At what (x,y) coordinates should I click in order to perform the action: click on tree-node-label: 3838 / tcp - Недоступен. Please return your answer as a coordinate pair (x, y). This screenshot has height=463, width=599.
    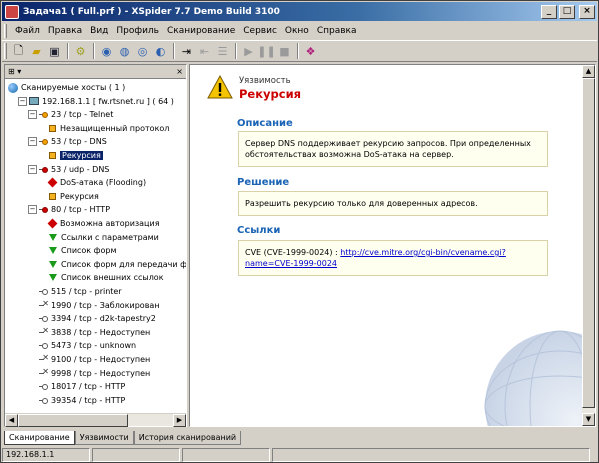
    Looking at the image, I should click on (101, 332).